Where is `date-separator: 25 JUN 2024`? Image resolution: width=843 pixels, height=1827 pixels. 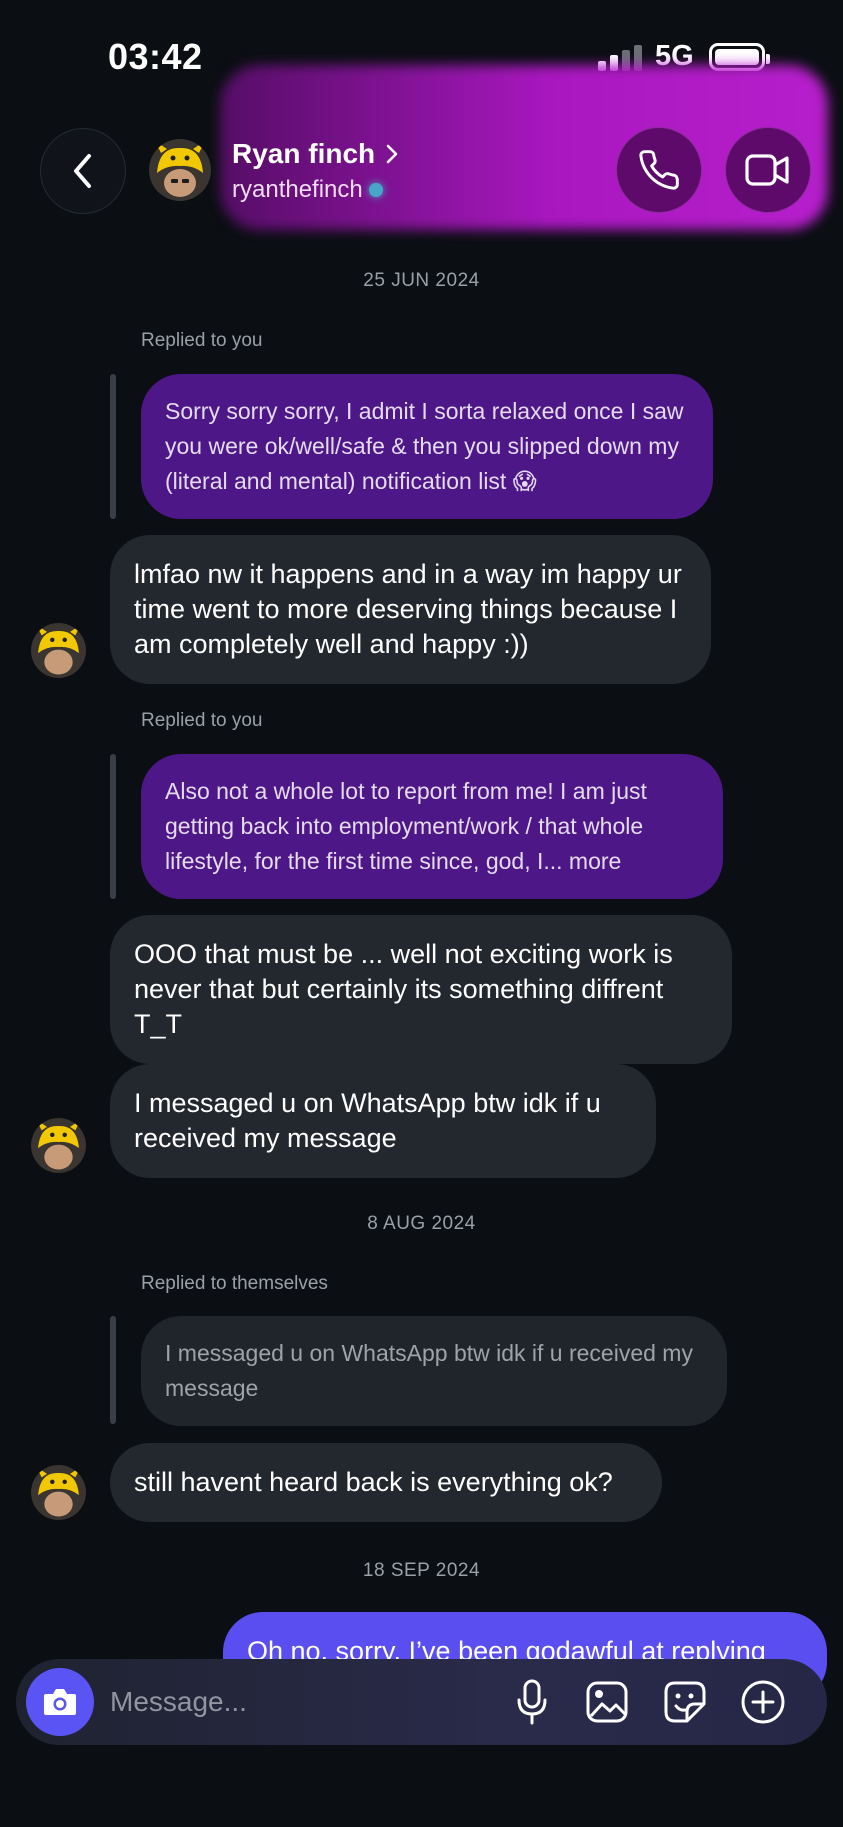
date-separator: 25 JUN 2024 is located at coordinates (421, 280).